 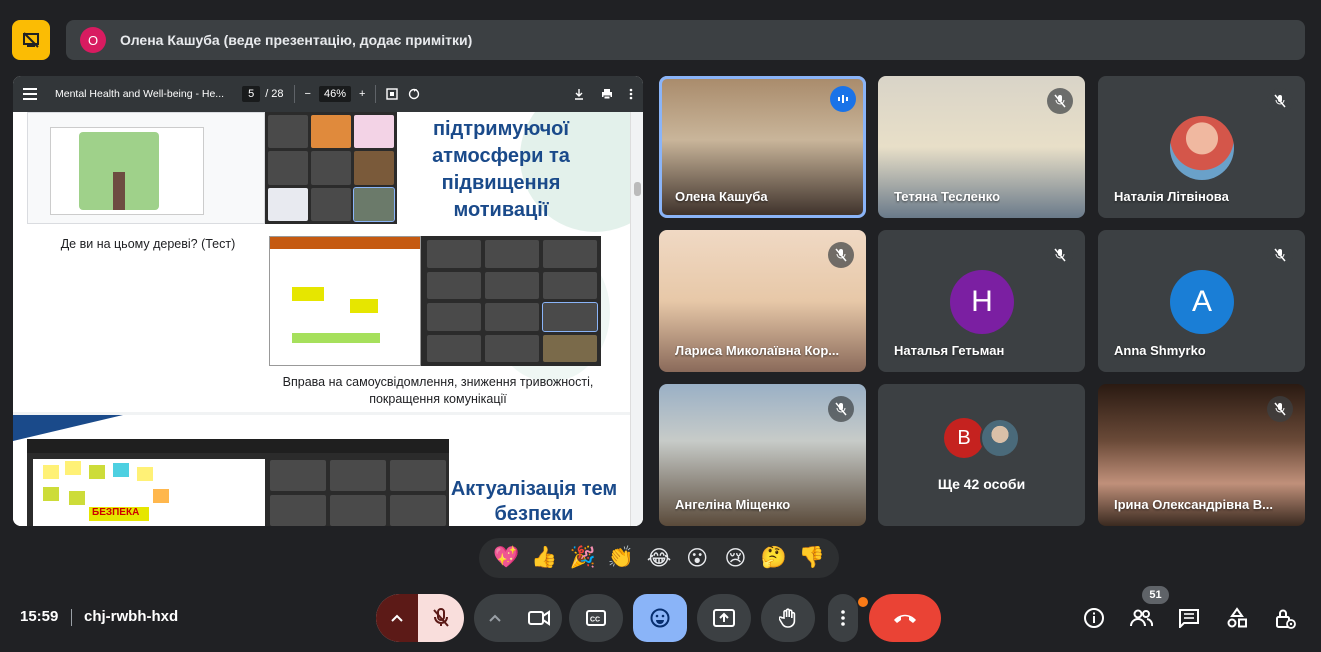 I want to click on more-participants-label: Ще 42 особи, so click(x=981, y=484).